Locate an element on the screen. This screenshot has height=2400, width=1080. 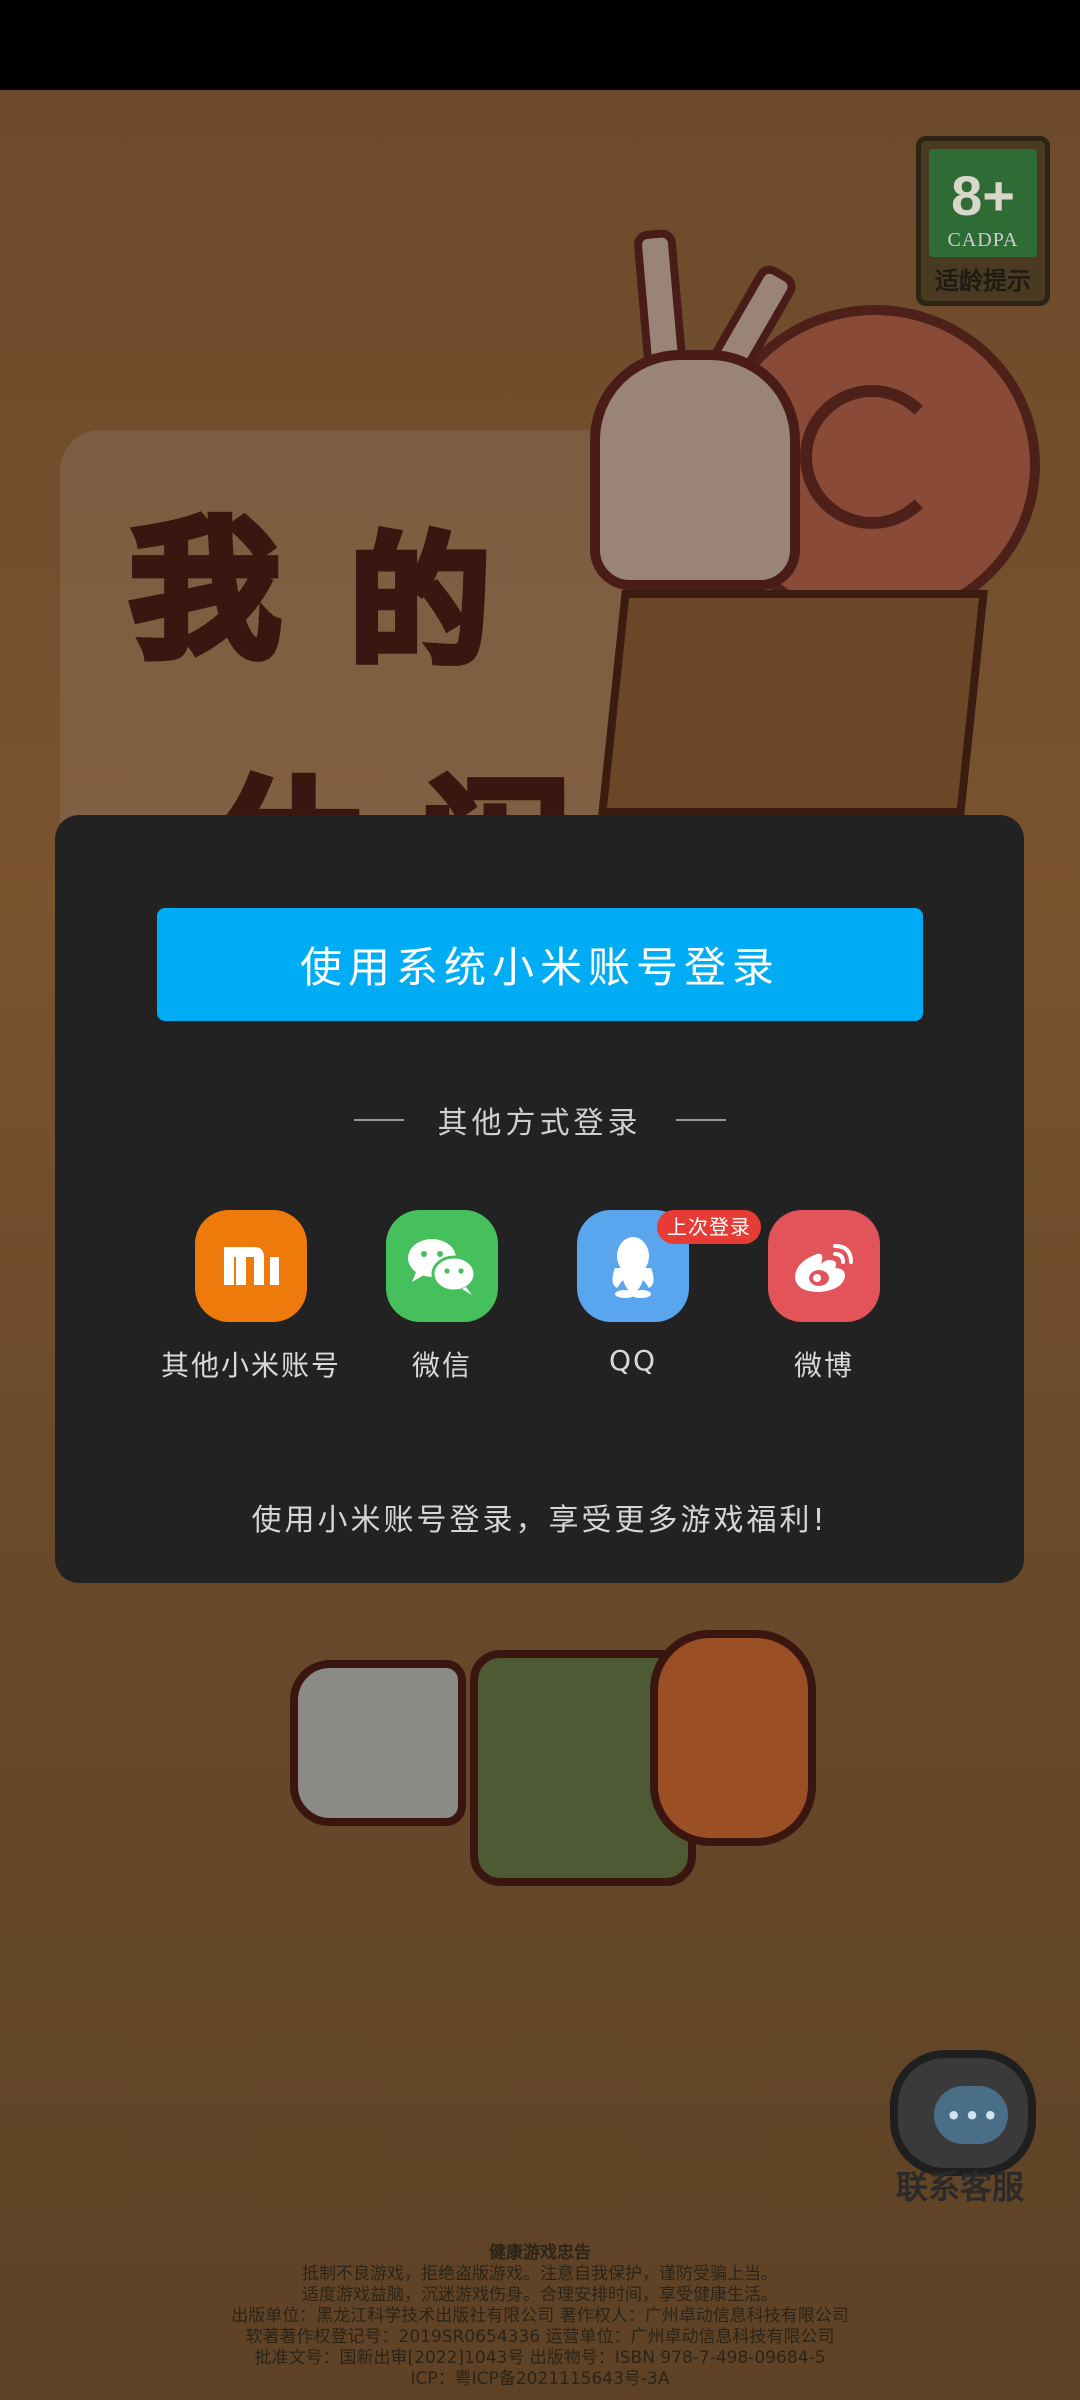
character-legs-art is located at coordinates (550, 1755).